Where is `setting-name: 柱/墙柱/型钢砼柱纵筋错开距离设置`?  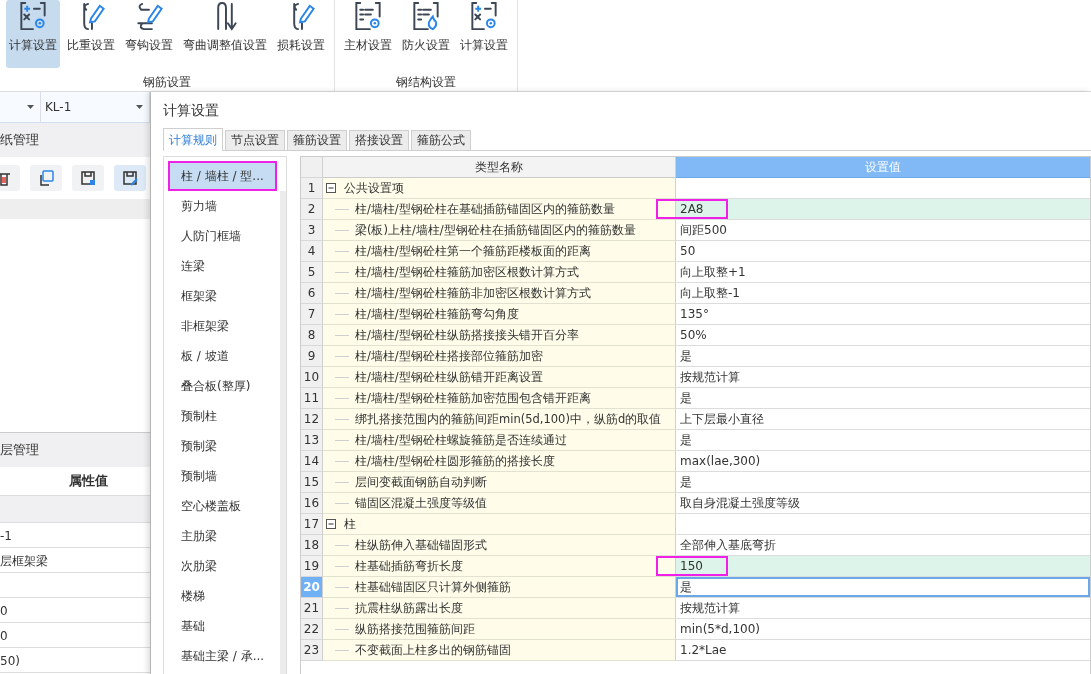
setting-name: 柱/墙柱/型钢砼柱纵筋错开距离设置 is located at coordinates (449, 377).